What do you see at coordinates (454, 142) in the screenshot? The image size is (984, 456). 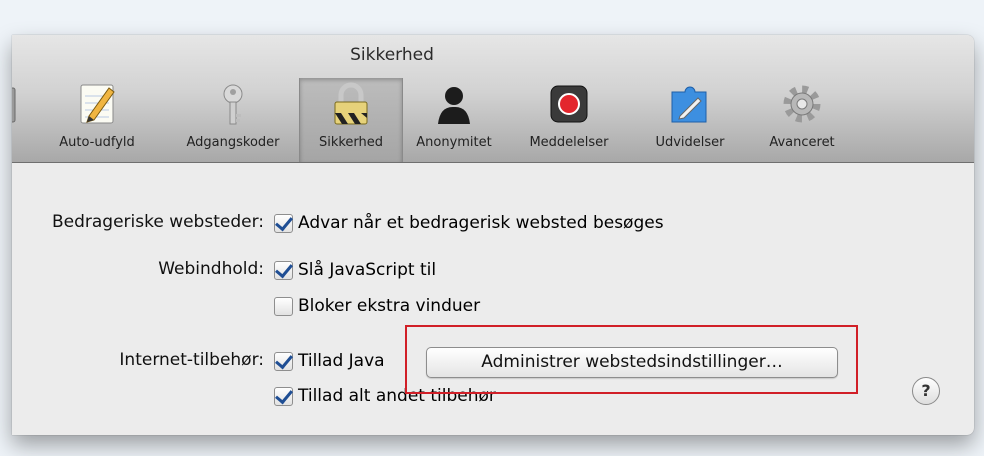 I see `toolbar-item-label: Anonymitet` at bounding box center [454, 142].